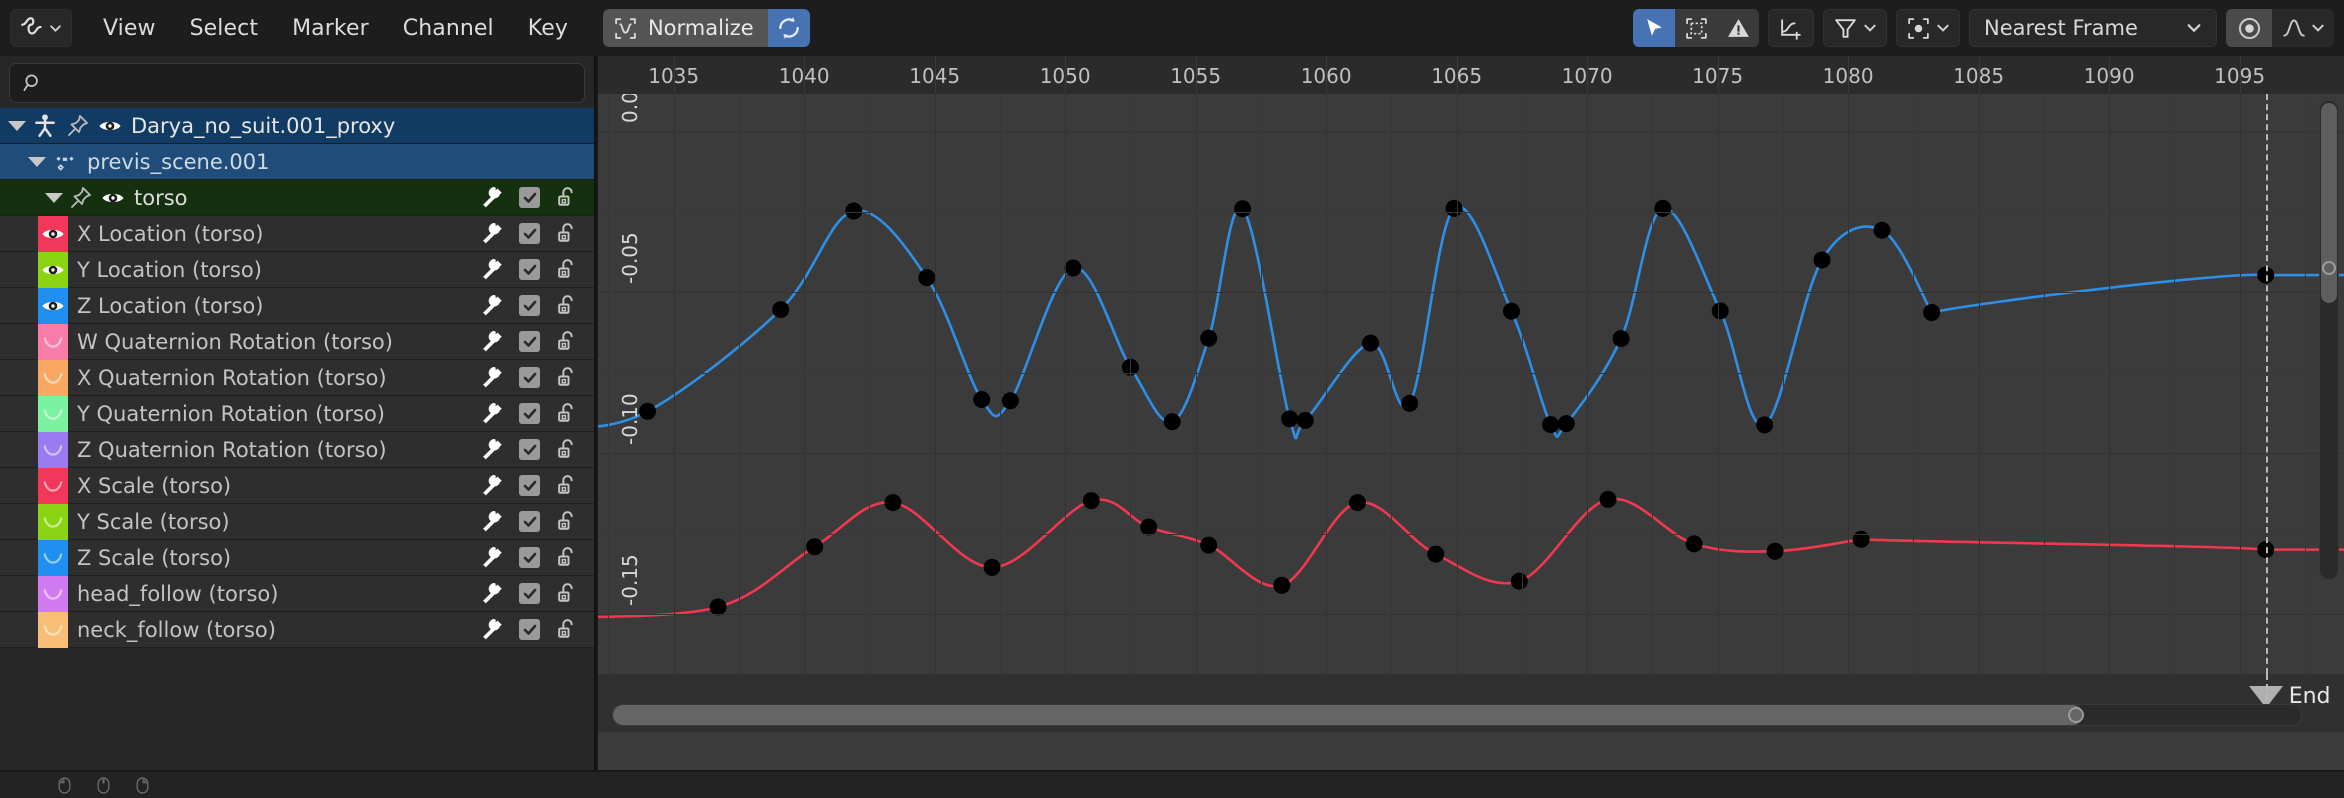 Image resolution: width=2344 pixels, height=798 pixels. I want to click on channel-row-fcurve: neck_follow (torso), so click(297, 629).